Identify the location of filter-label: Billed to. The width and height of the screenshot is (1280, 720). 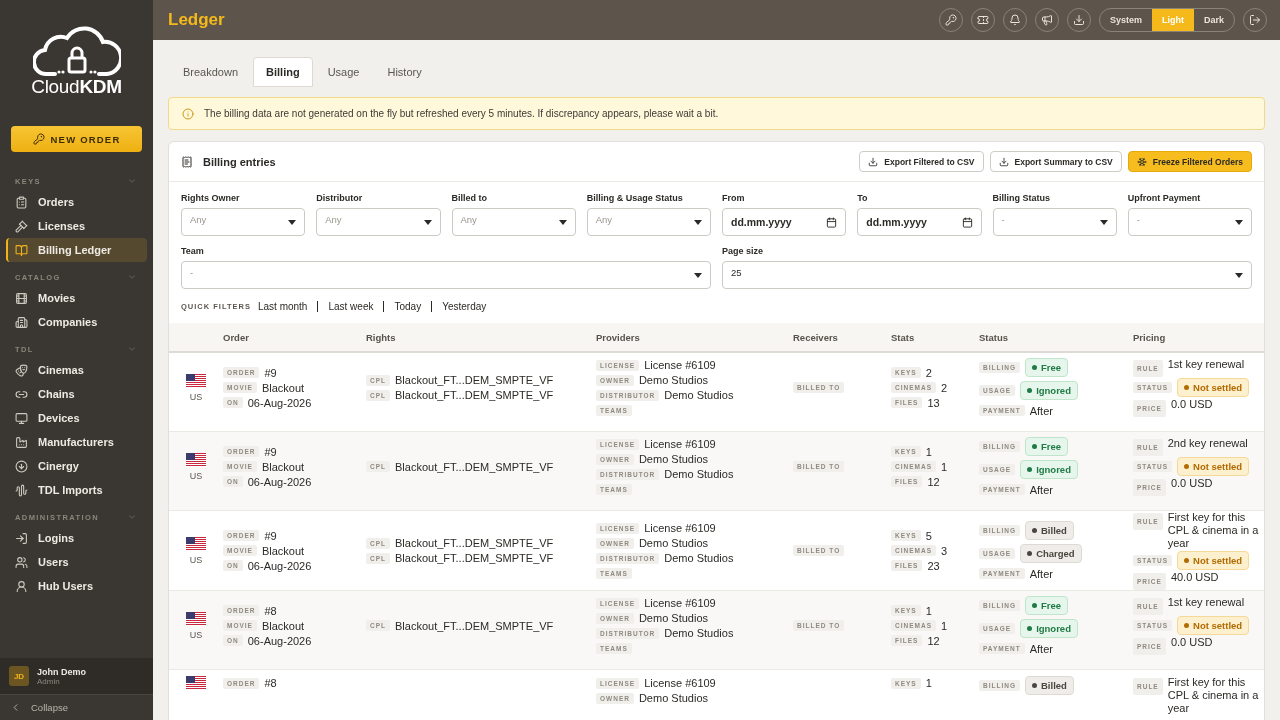
(469, 198).